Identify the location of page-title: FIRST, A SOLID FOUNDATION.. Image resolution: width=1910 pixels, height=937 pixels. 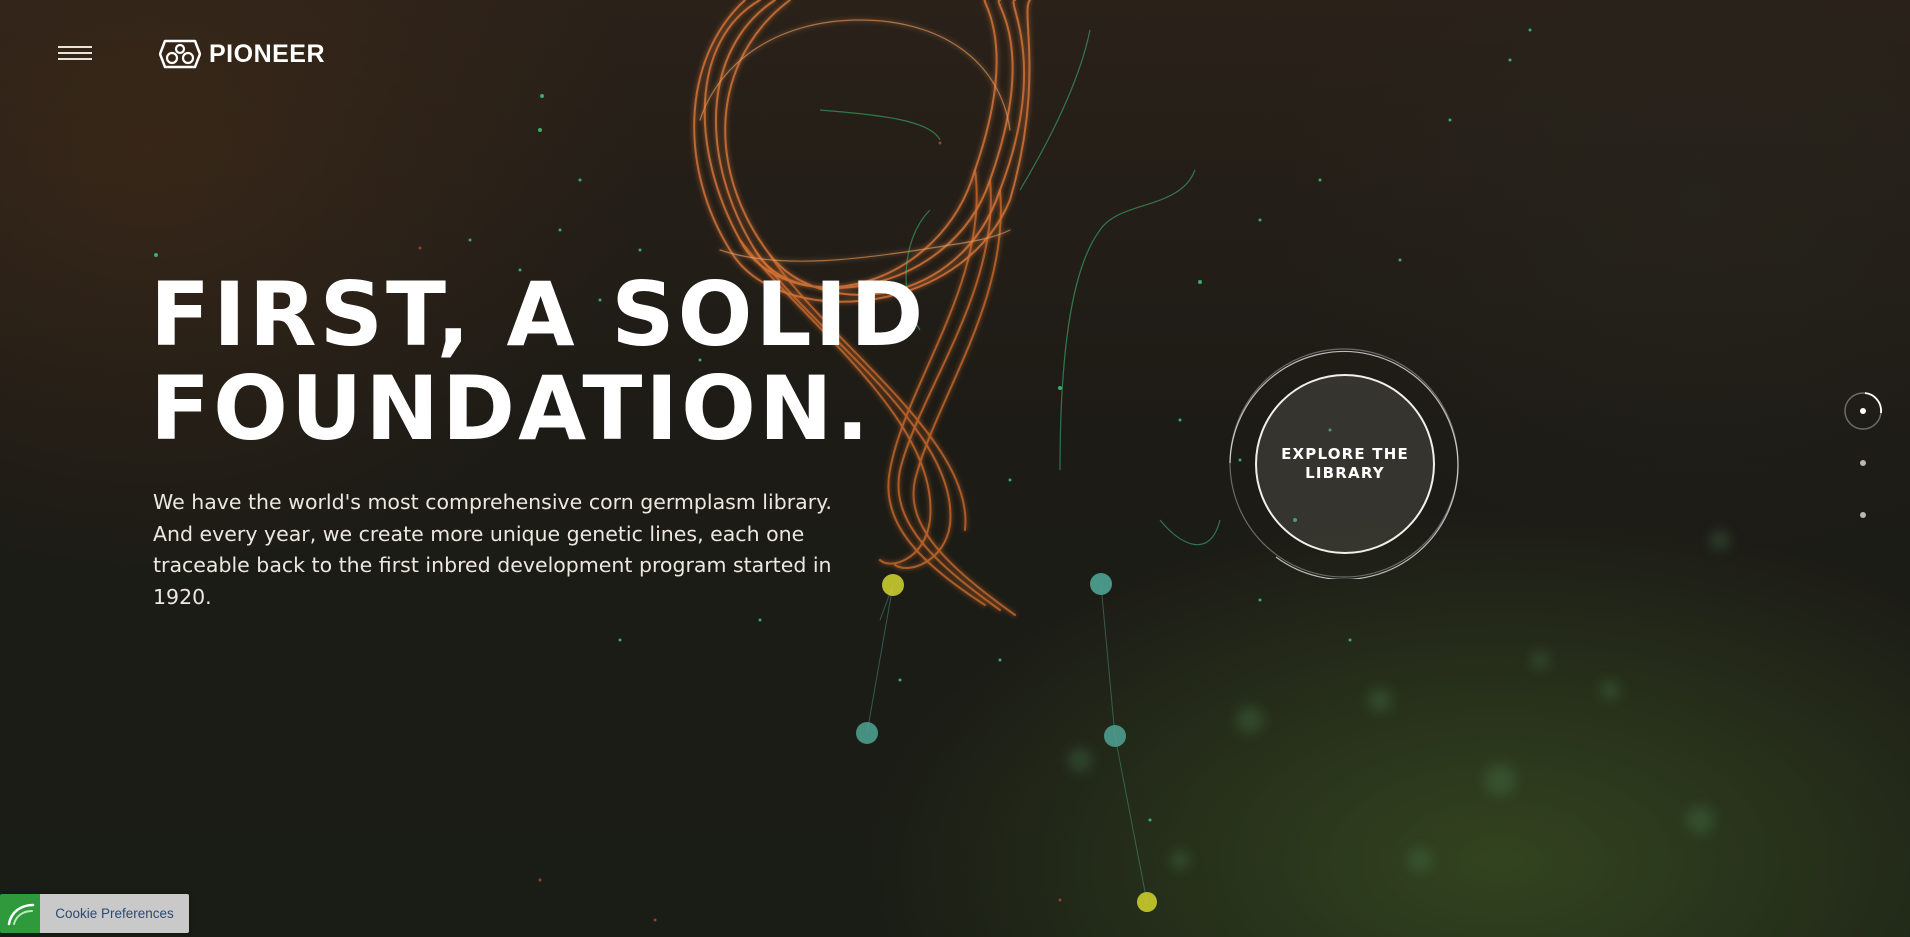
(538, 361).